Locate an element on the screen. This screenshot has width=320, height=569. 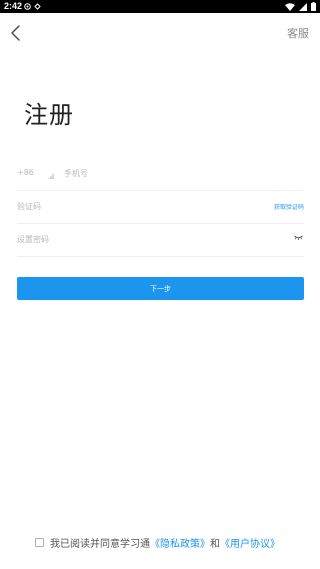
agreement-row: 我已阅读并同意学习通 《隐私政策》 和 《用户协议》 is located at coordinates (157, 542).